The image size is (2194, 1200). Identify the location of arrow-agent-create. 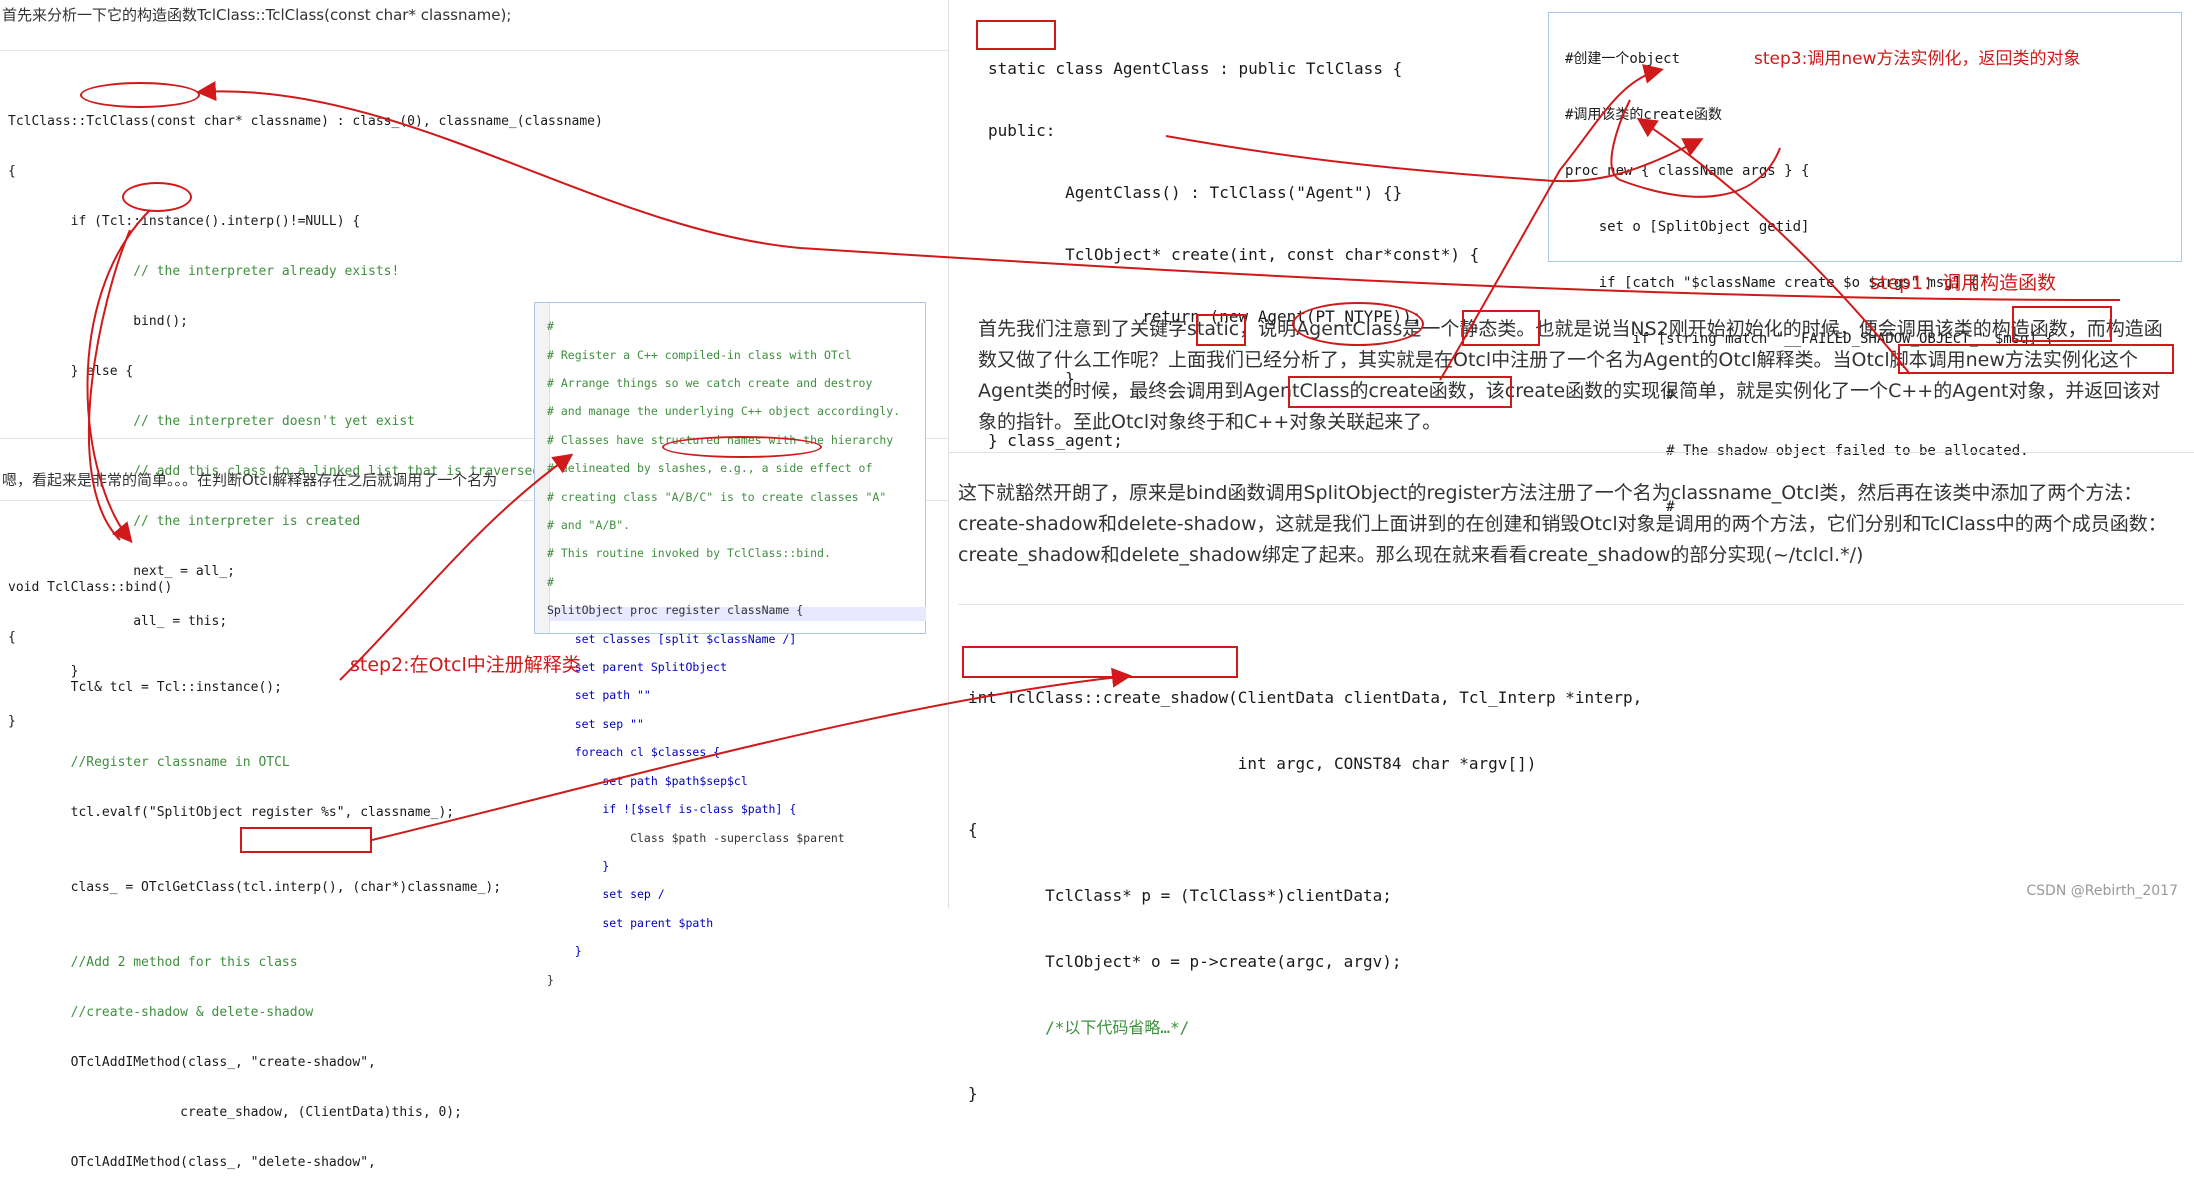
(1551, 222).